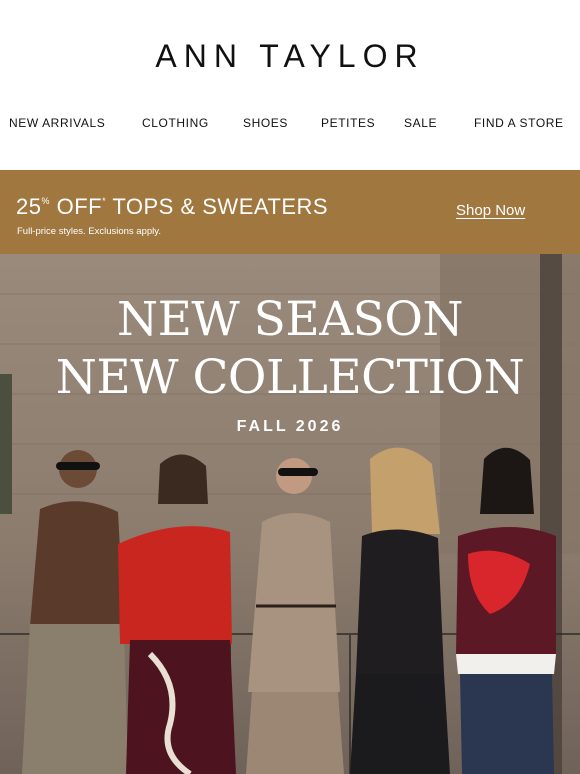 The width and height of the screenshot is (580, 774). Describe the element at coordinates (175, 123) in the screenshot. I see `nav-clothing: CLOTHING` at that location.